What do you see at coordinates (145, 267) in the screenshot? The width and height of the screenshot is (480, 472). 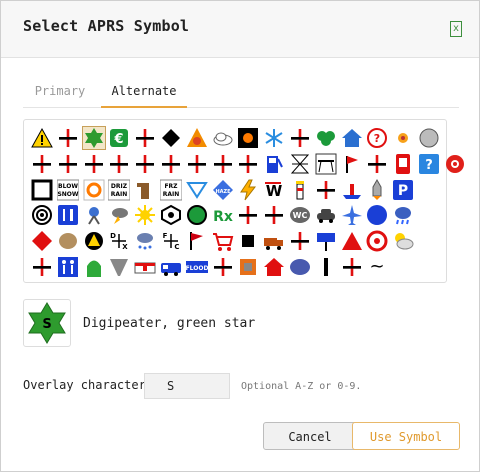 I see `symbol-cell-ambulance` at bounding box center [145, 267].